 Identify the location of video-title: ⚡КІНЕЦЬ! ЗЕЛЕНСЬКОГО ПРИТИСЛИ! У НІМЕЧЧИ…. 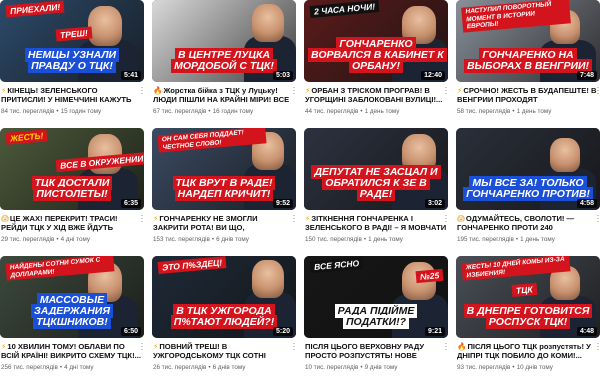
(72, 95).